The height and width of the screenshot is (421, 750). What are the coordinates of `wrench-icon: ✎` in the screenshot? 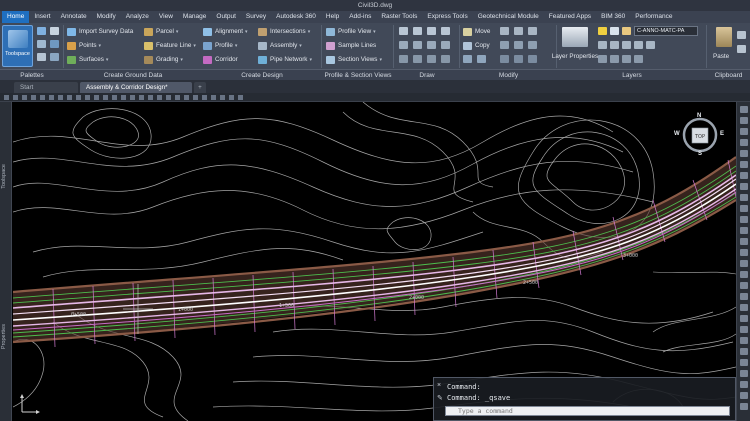 It's located at (440, 398).